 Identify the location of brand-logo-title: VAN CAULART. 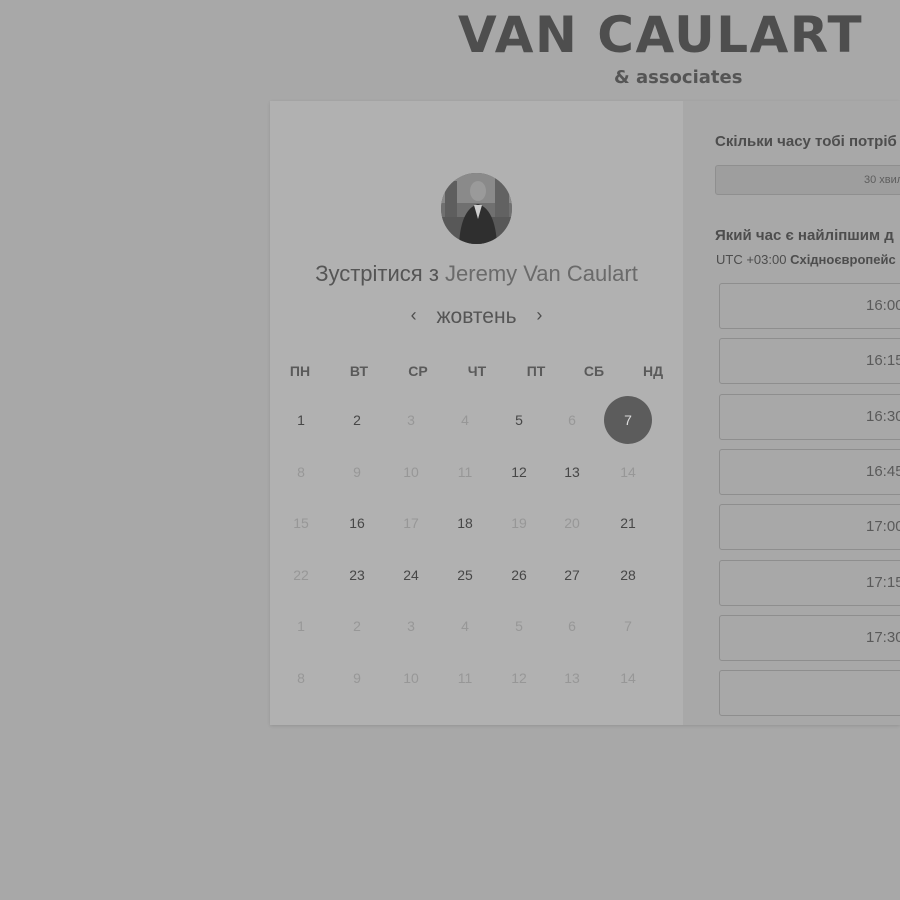
(661, 35).